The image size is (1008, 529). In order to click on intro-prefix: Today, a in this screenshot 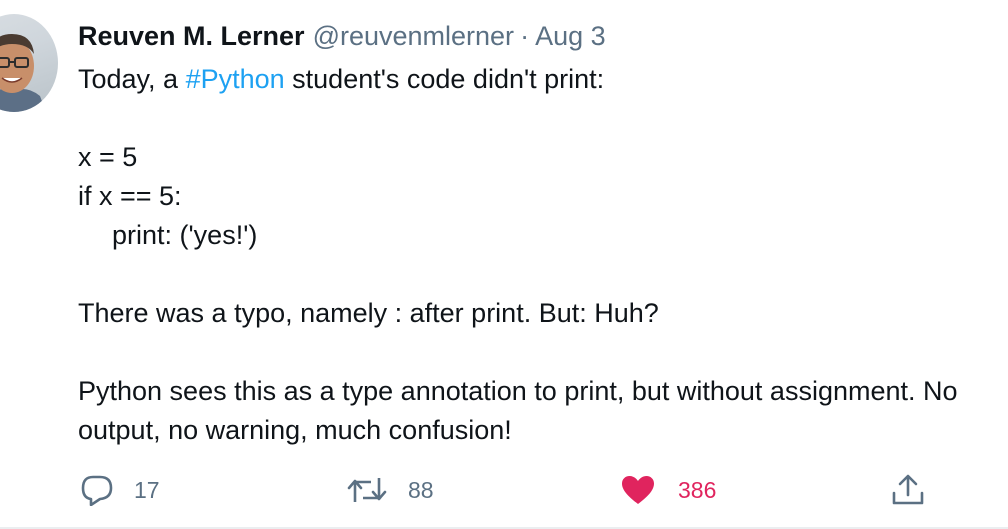, I will do `click(132, 79)`.